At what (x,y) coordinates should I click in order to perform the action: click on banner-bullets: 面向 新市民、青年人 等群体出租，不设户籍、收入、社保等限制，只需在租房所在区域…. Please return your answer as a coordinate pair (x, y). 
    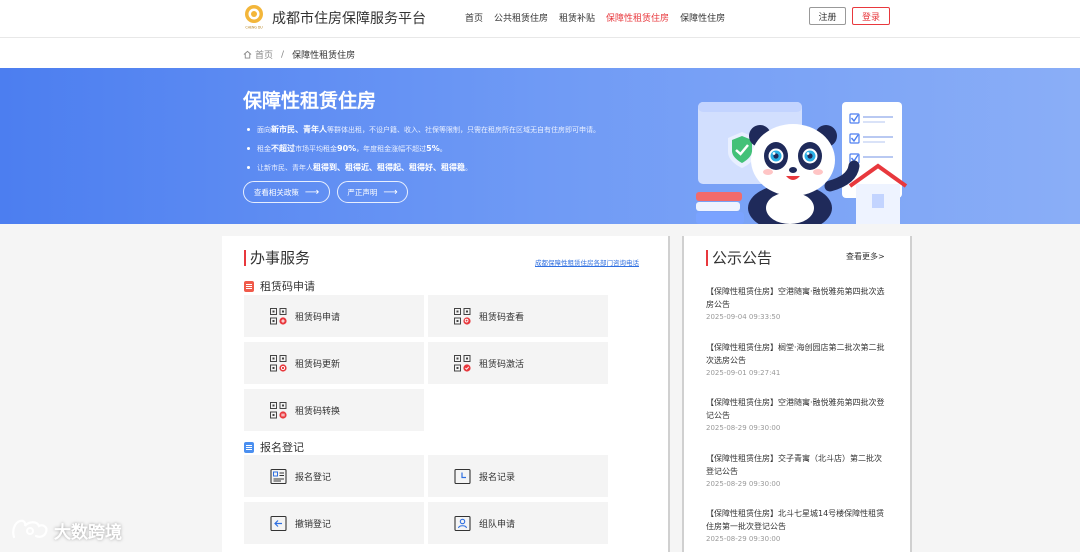
    Looking at the image, I should click on (423, 148).